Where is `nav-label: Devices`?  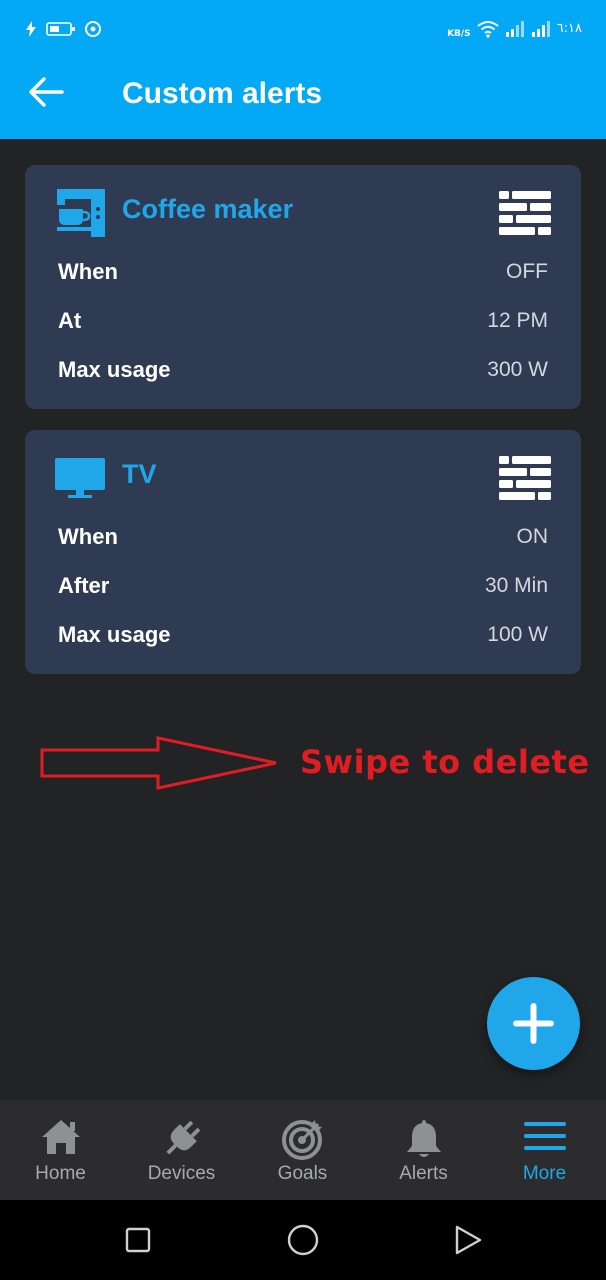
nav-label: Devices is located at coordinates (181, 1173).